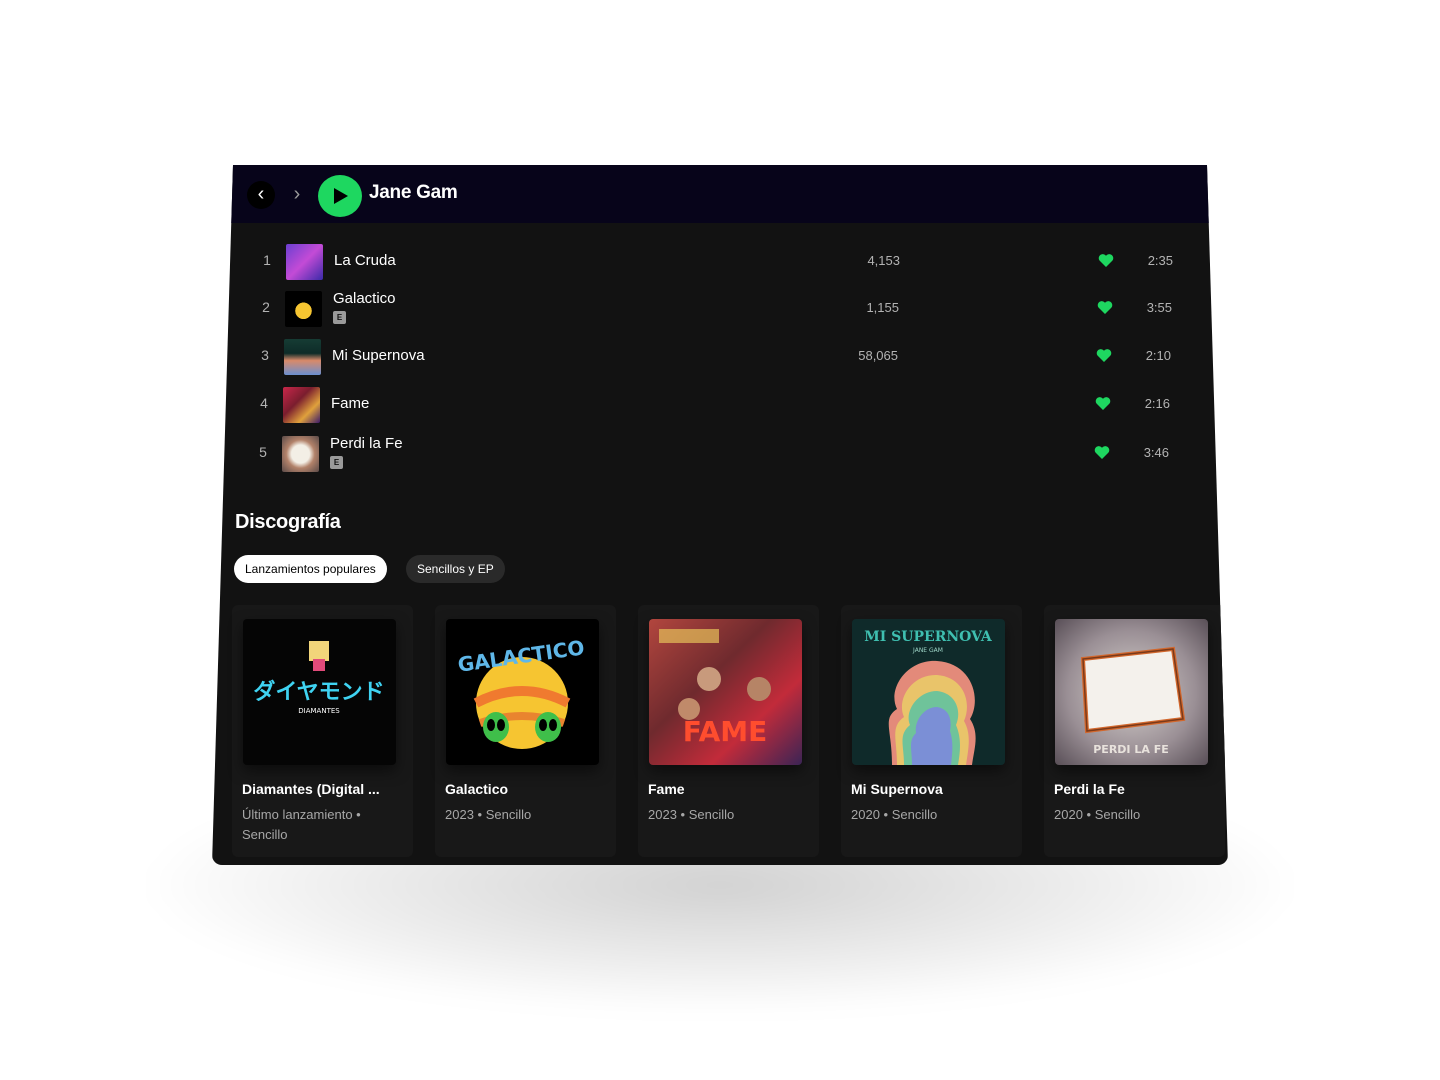  I want to click on track-number: 1, so click(267, 260).